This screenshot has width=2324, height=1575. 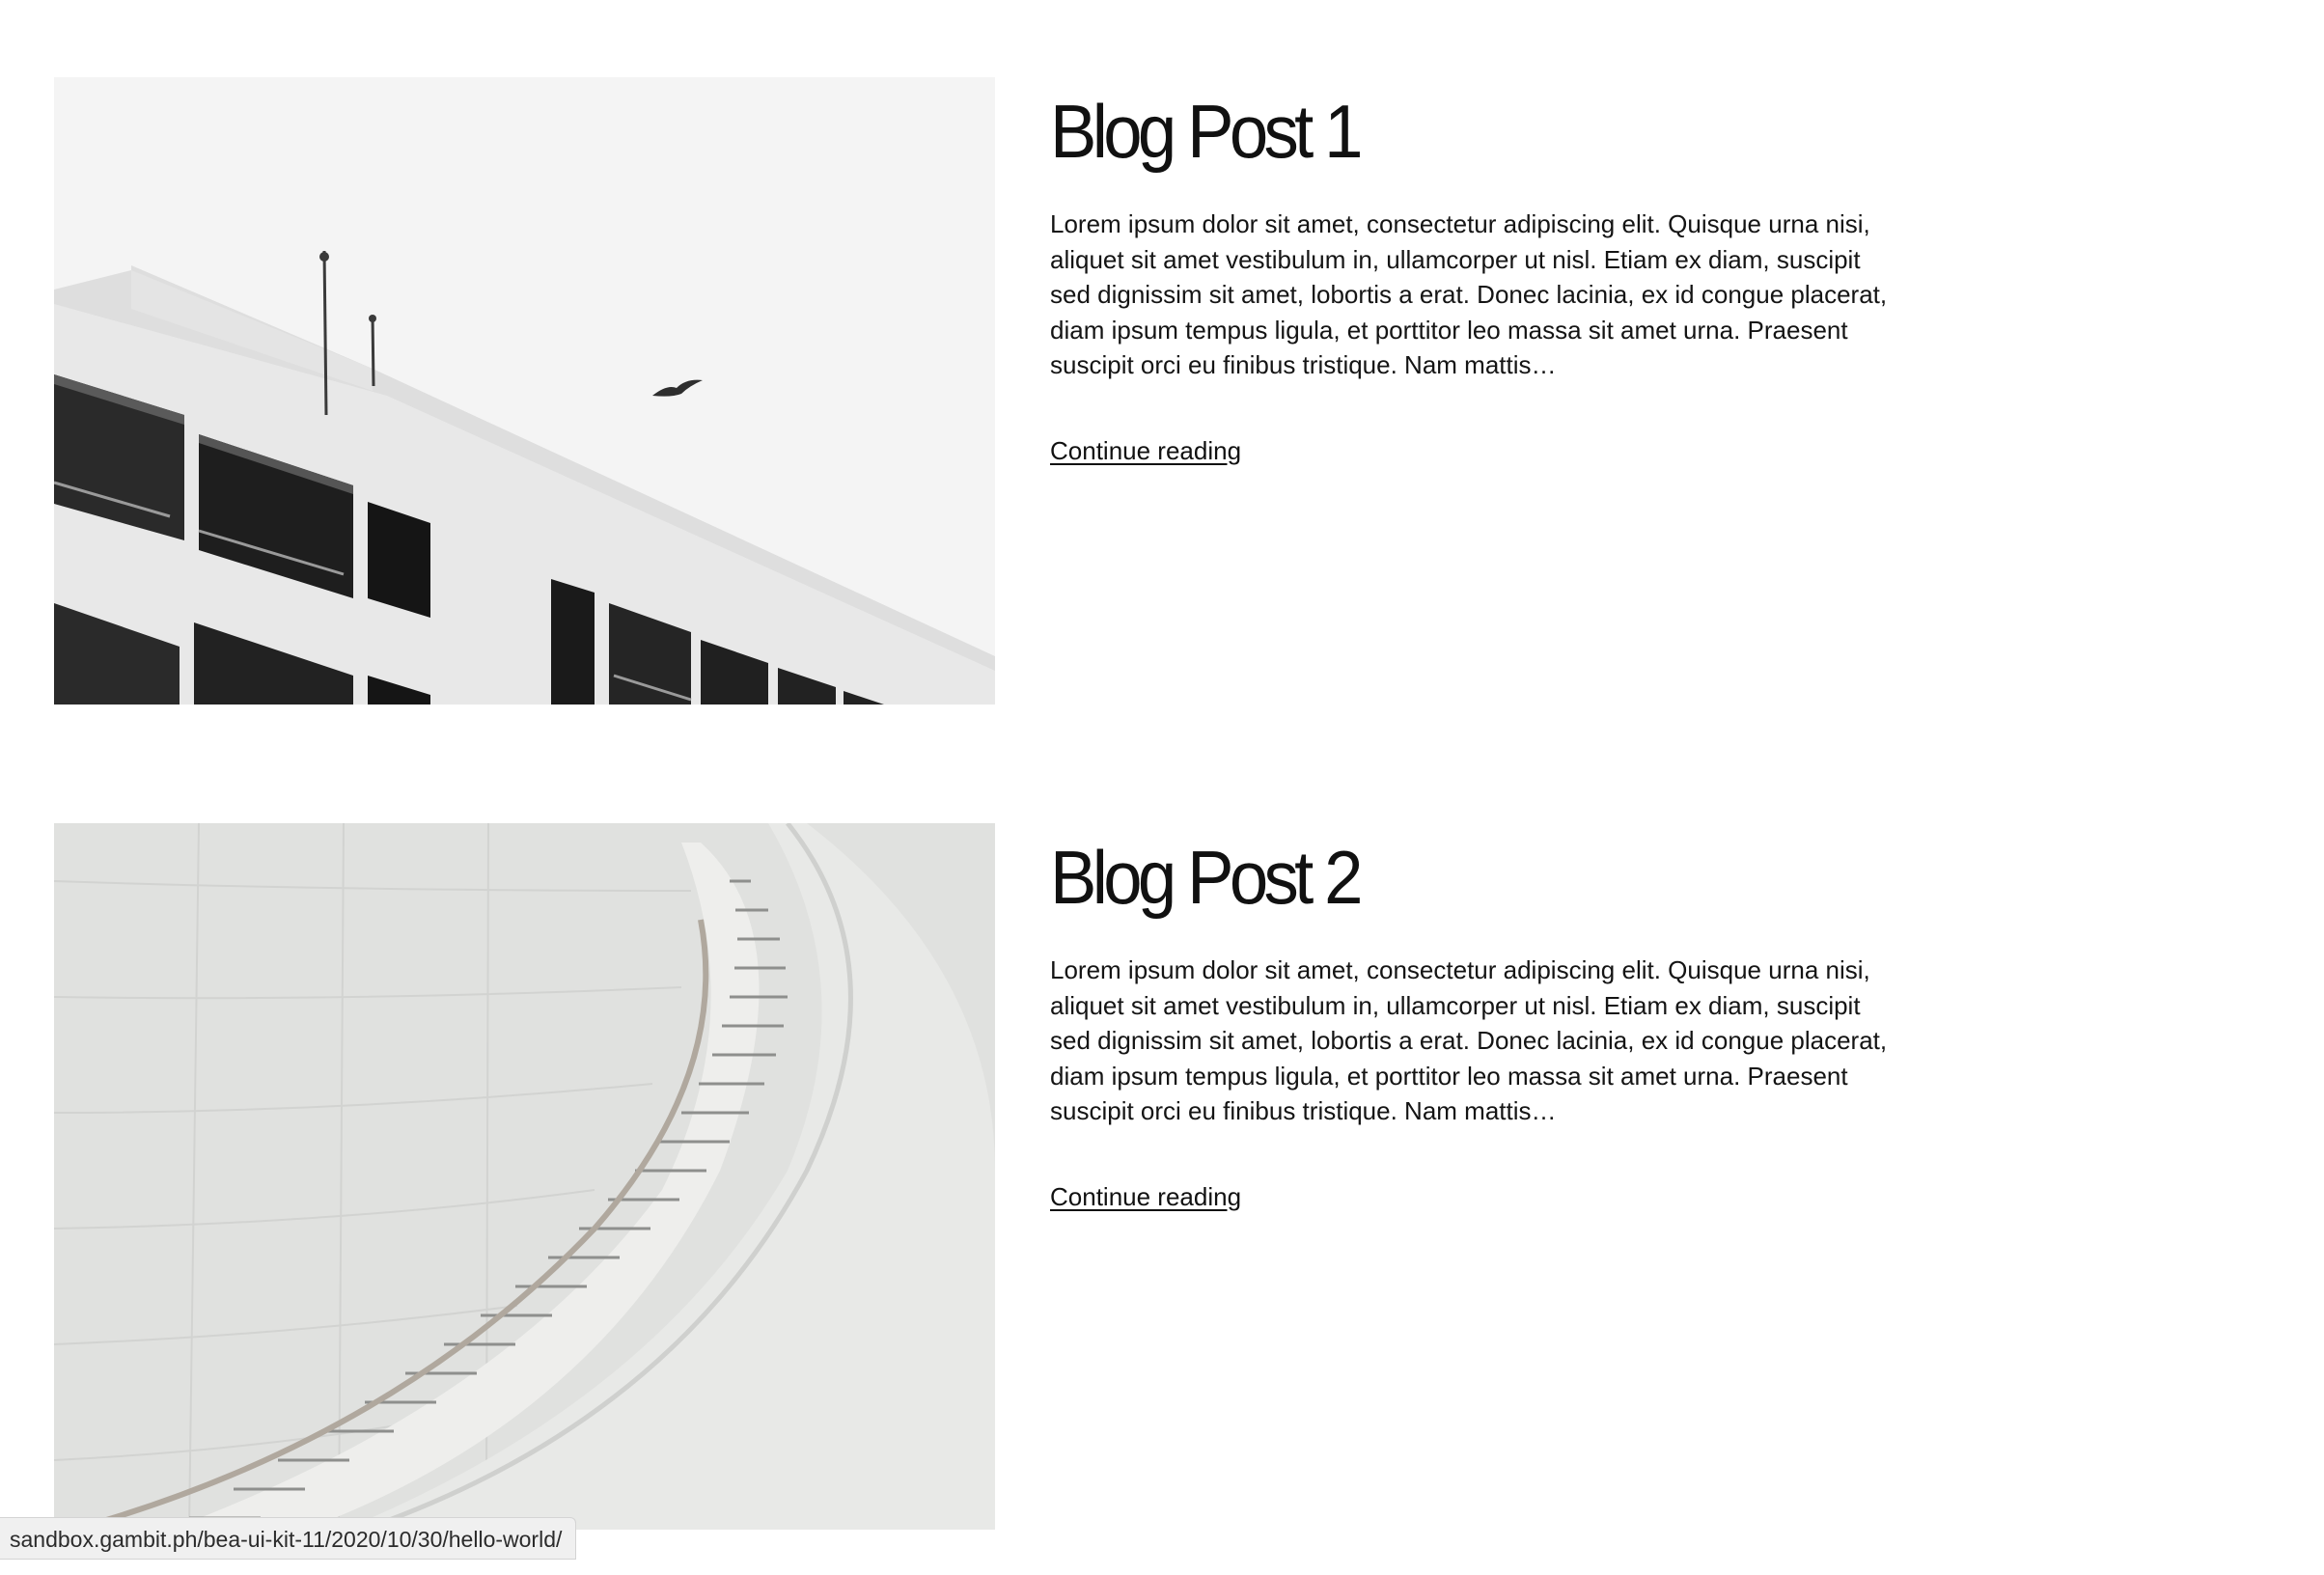 I want to click on post-title: Blog Post 2, so click(x=1445, y=874).